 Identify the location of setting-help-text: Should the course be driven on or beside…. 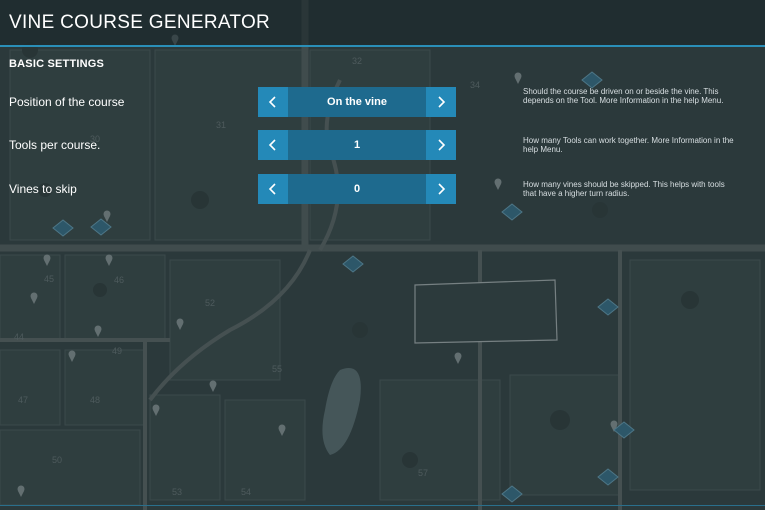
(623, 96).